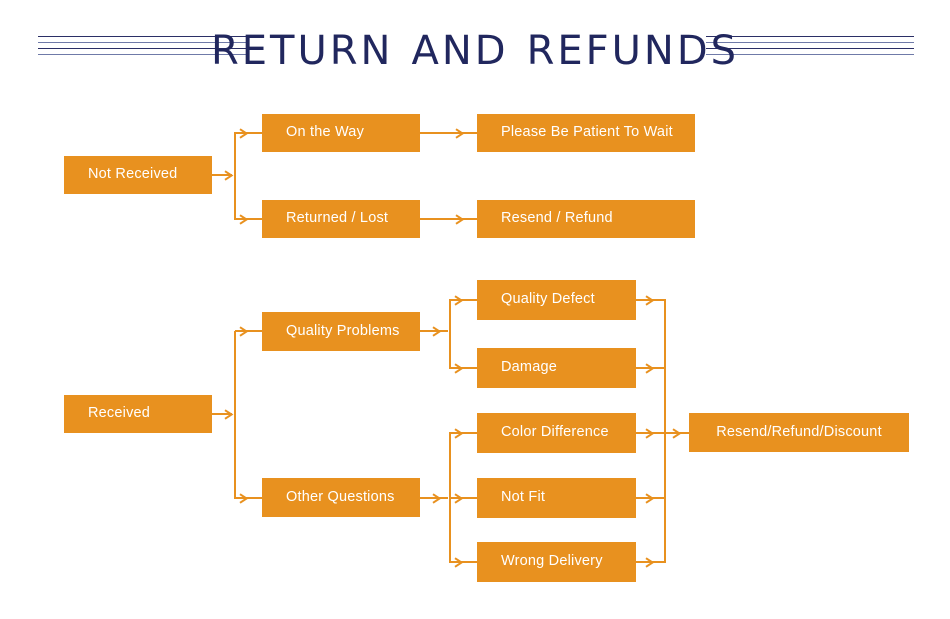 This screenshot has width=950, height=619. What do you see at coordinates (651, 300) in the screenshot?
I see `connector-quality-defect-to-bus` at bounding box center [651, 300].